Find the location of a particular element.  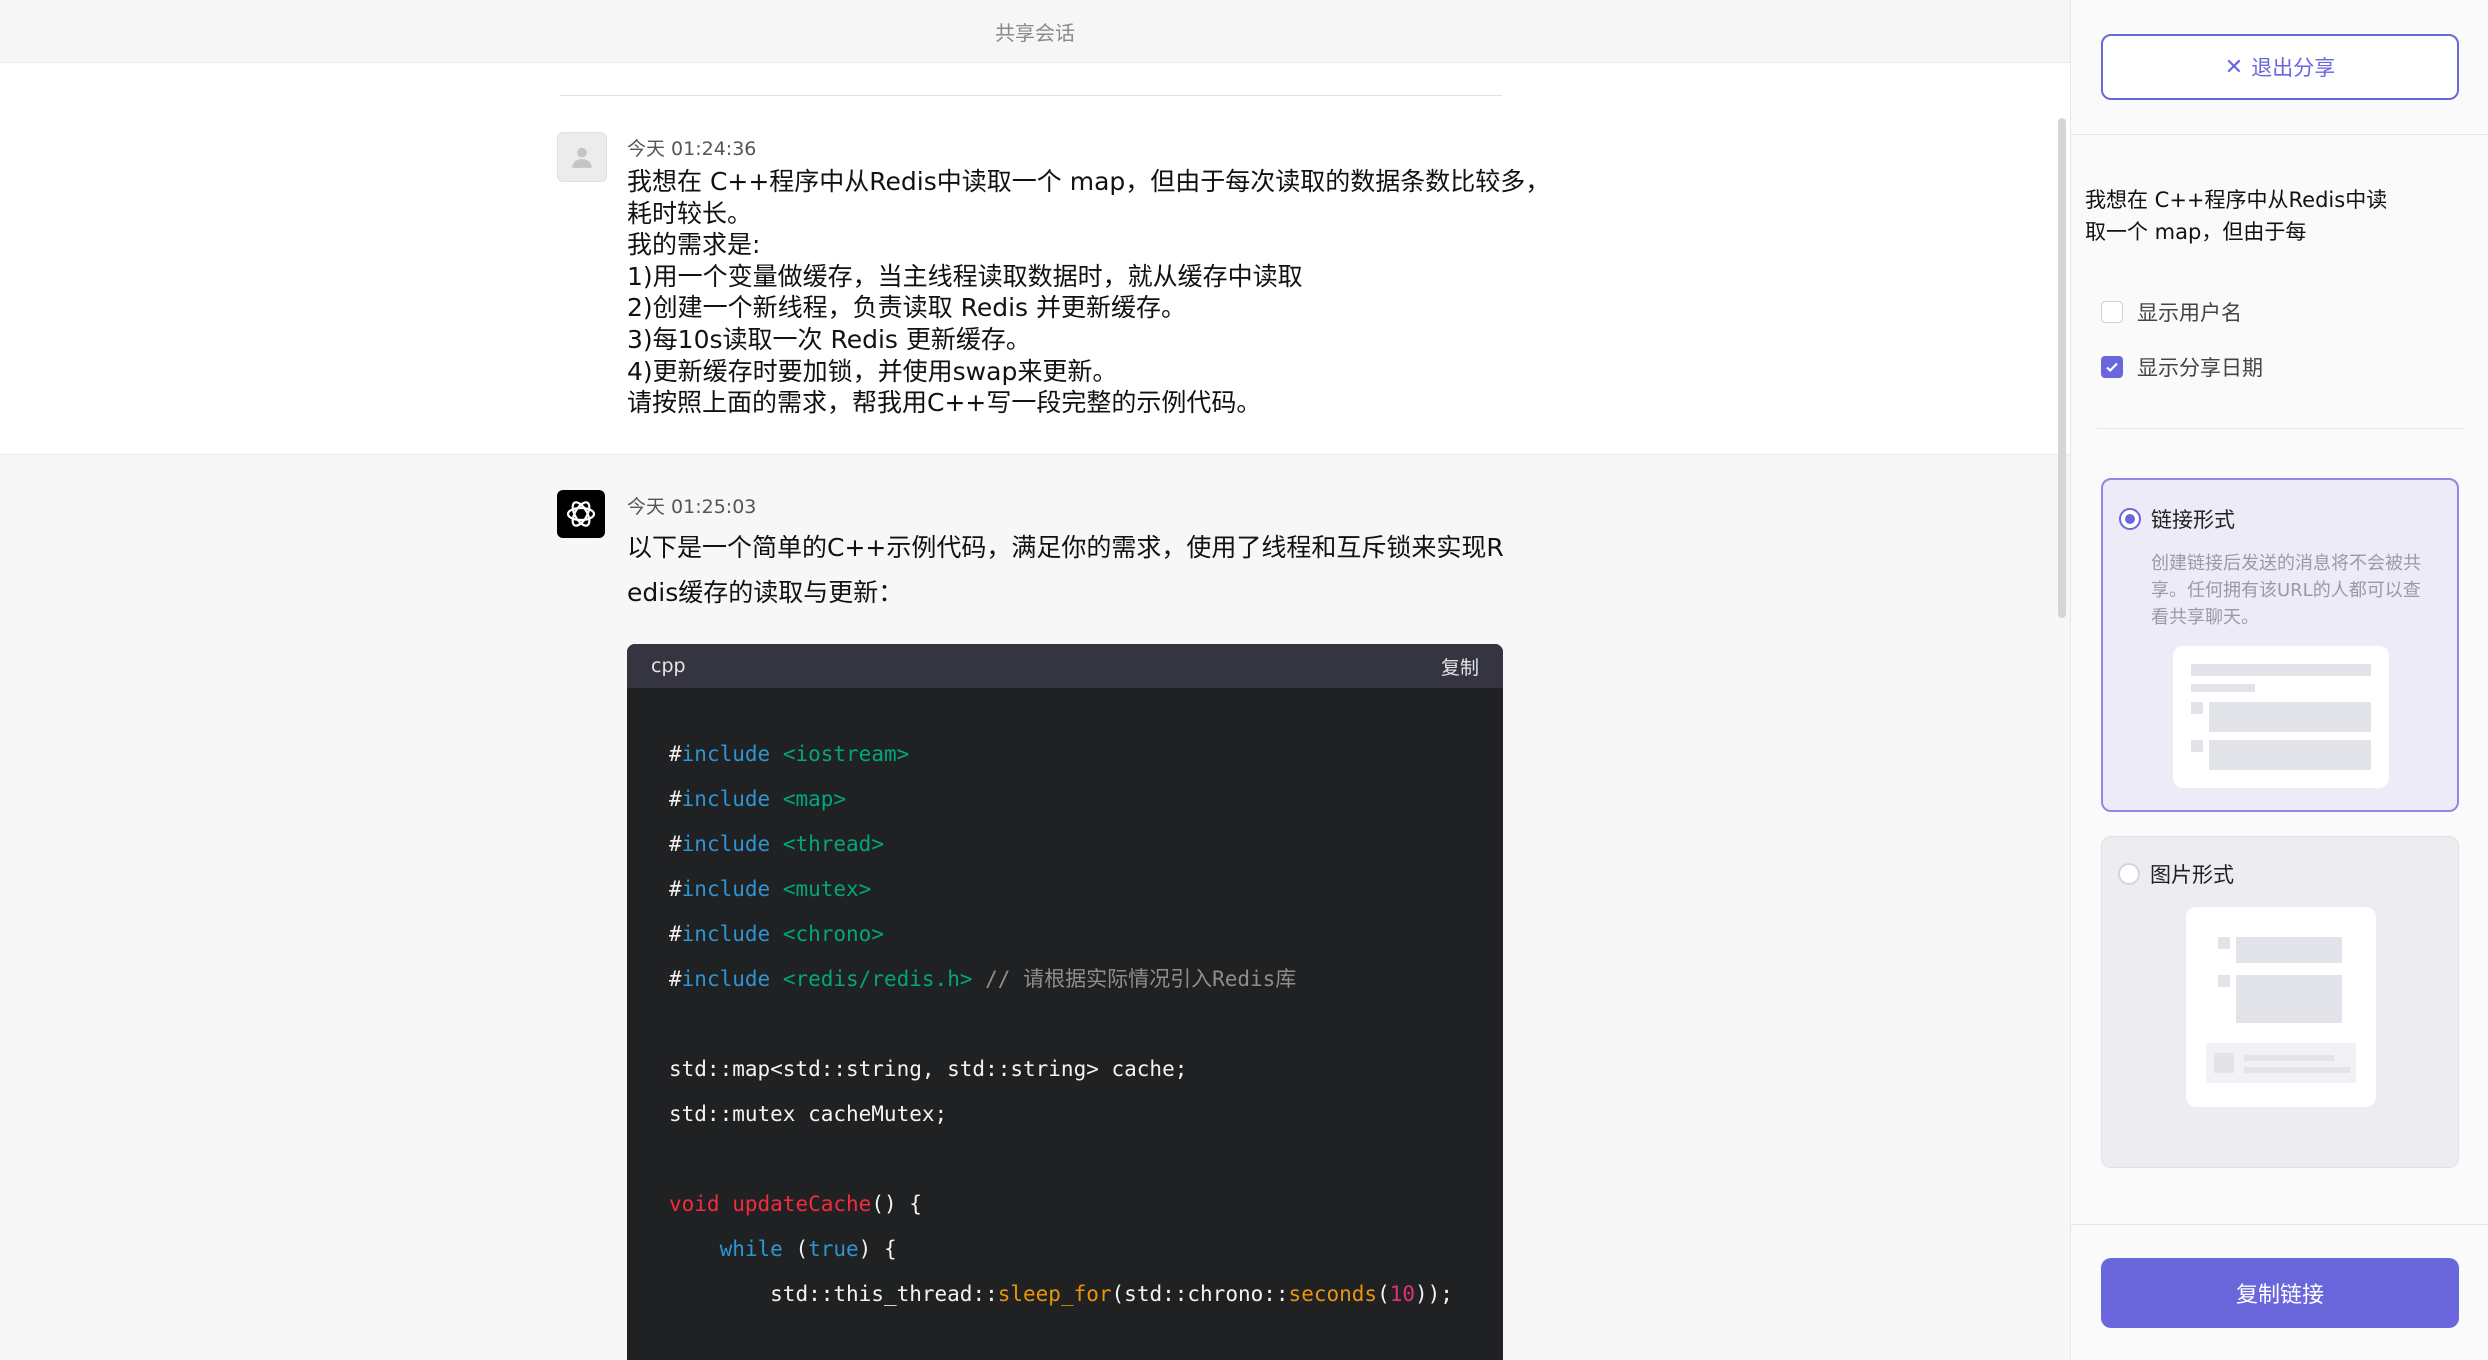

user-line: 请按照上面的需求，帮我用C++写一段完整的示例代码。 is located at coordinates (944, 403).